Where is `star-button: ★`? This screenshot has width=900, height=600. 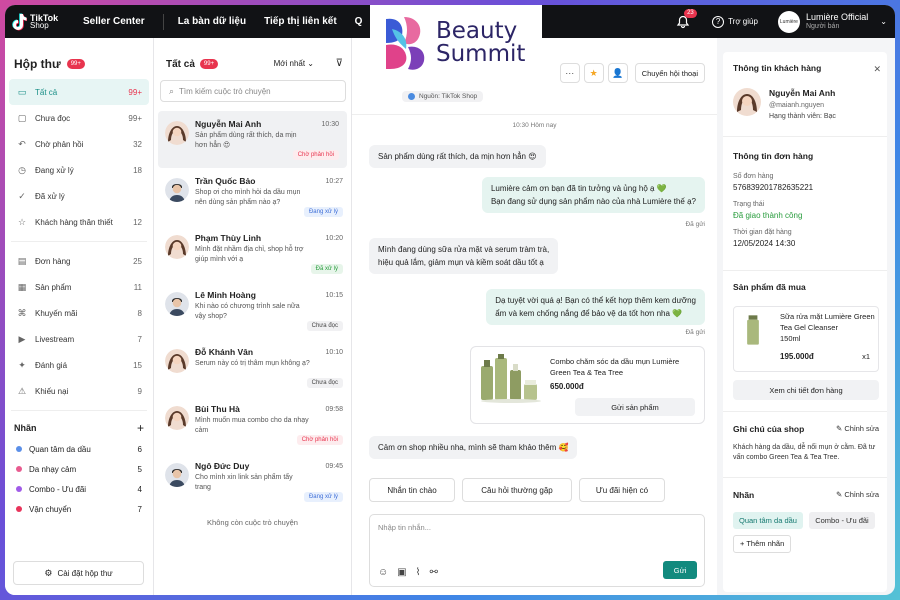
star-button: ★ is located at coordinates (593, 73).